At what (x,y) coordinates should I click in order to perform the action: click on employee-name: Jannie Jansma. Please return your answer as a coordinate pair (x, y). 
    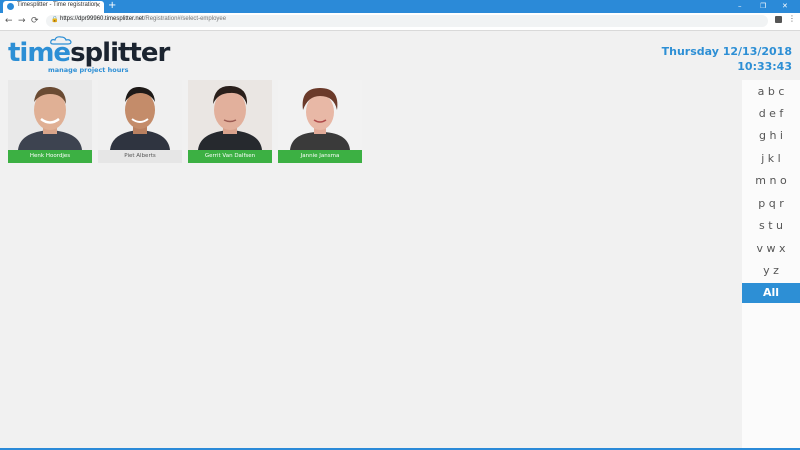
    Looking at the image, I should click on (320, 156).